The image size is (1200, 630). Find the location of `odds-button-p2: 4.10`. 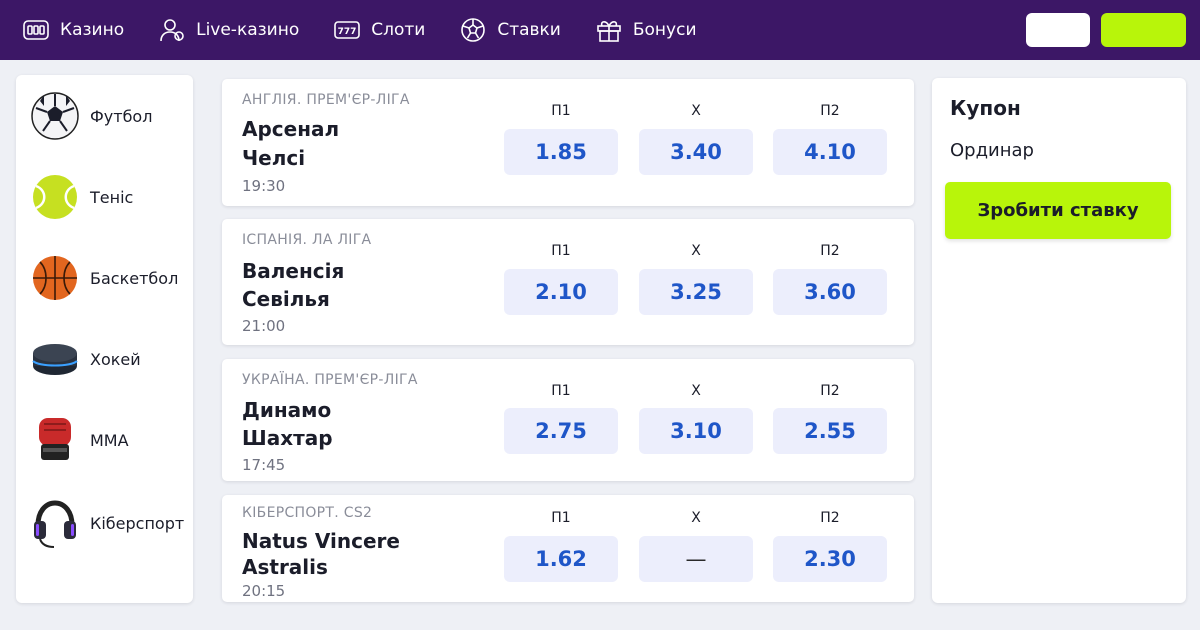

odds-button-p2: 4.10 is located at coordinates (830, 152).